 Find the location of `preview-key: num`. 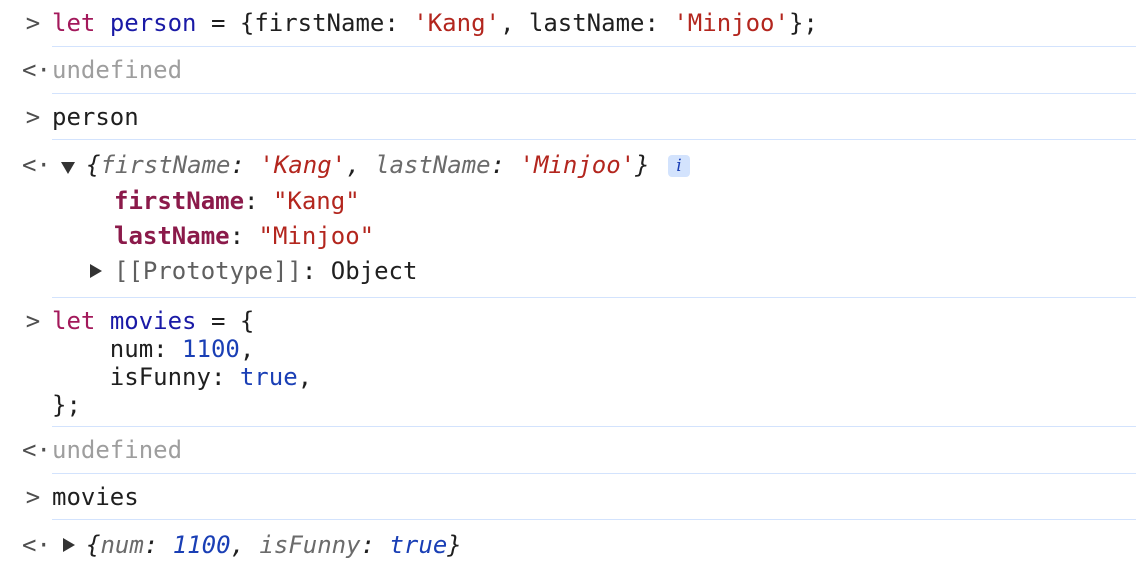

preview-key: num is located at coordinates (122, 545).